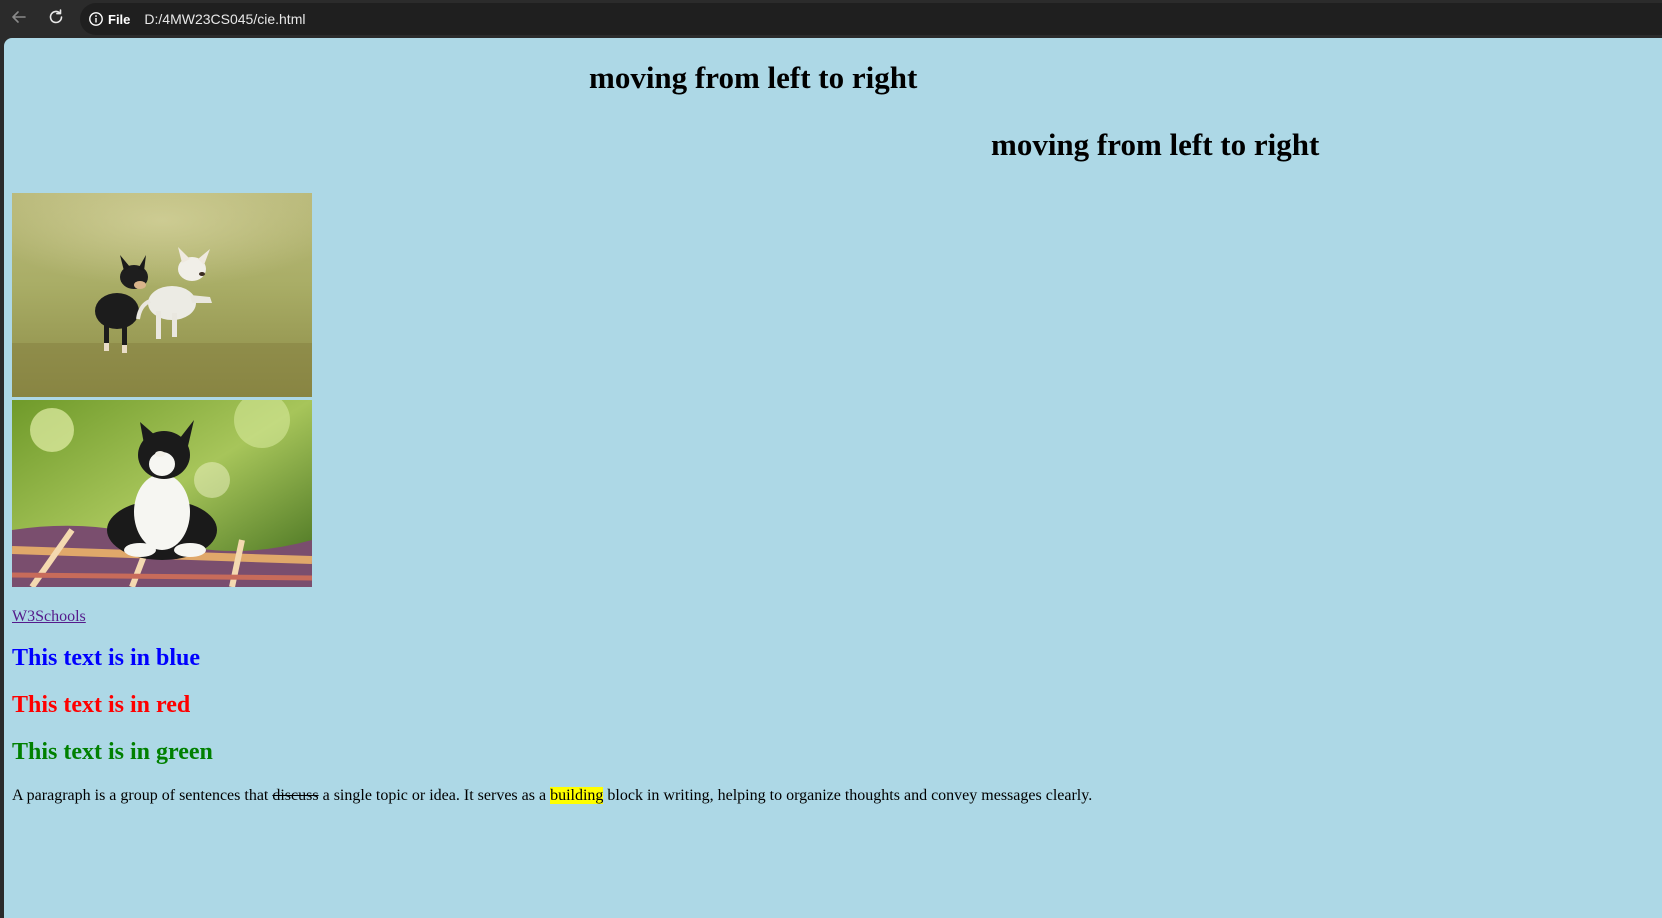 This screenshot has width=1662, height=918. I want to click on back-arrow-icon, so click(19, 19).